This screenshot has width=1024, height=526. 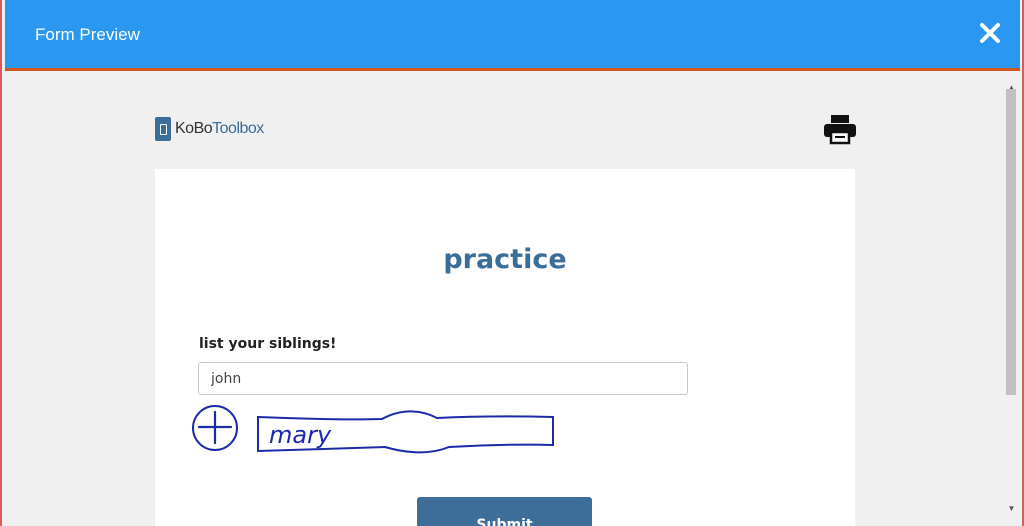 What do you see at coordinates (194, 128) in the screenshot?
I see `logo-text-kobo: KoBo` at bounding box center [194, 128].